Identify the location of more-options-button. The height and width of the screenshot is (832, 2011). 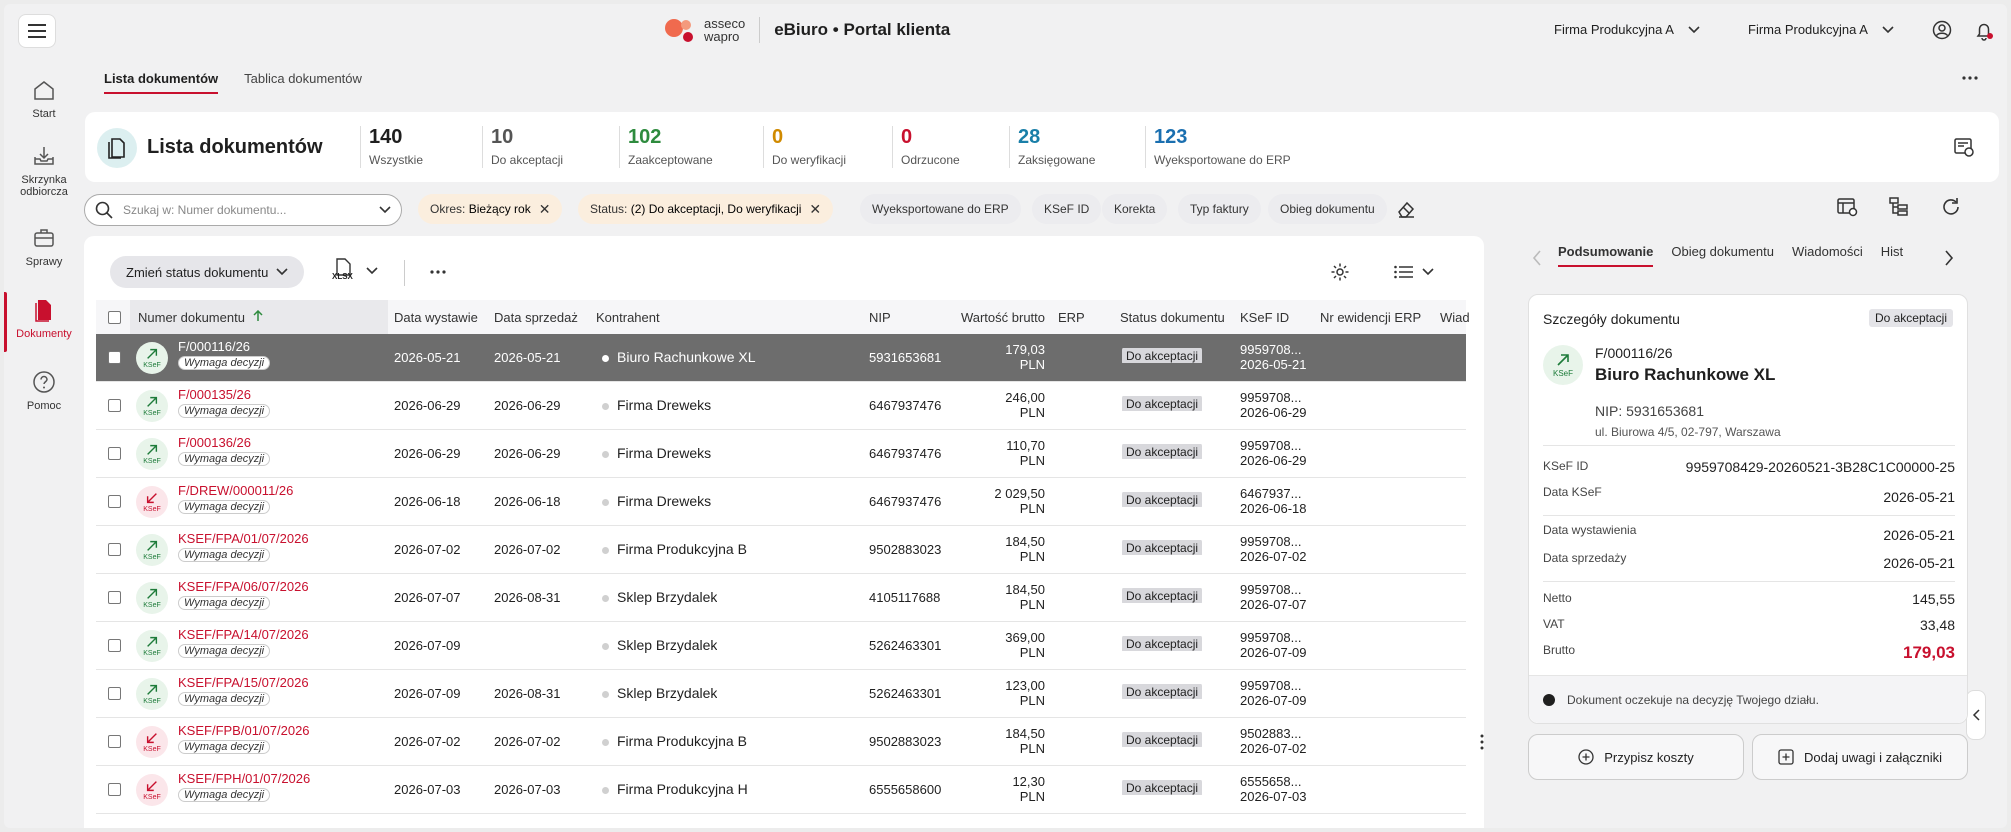
(1970, 78).